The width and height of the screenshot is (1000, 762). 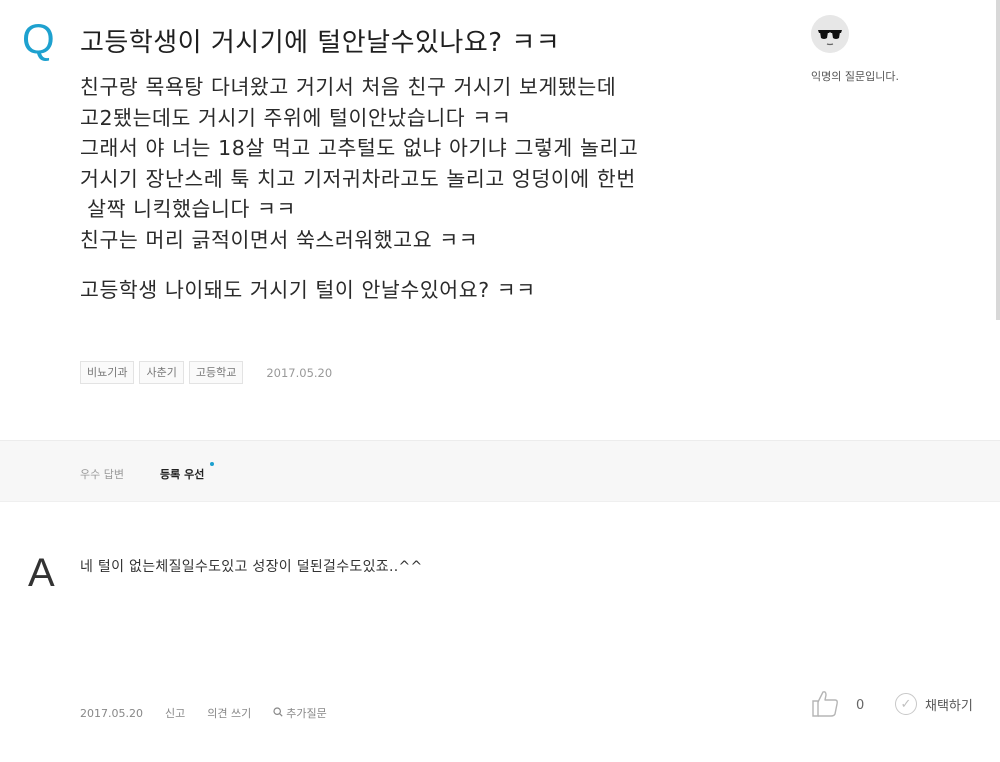 I want to click on question-body-line: 살짝 니킥했습니다 ㅋㅋ, so click(x=188, y=209).